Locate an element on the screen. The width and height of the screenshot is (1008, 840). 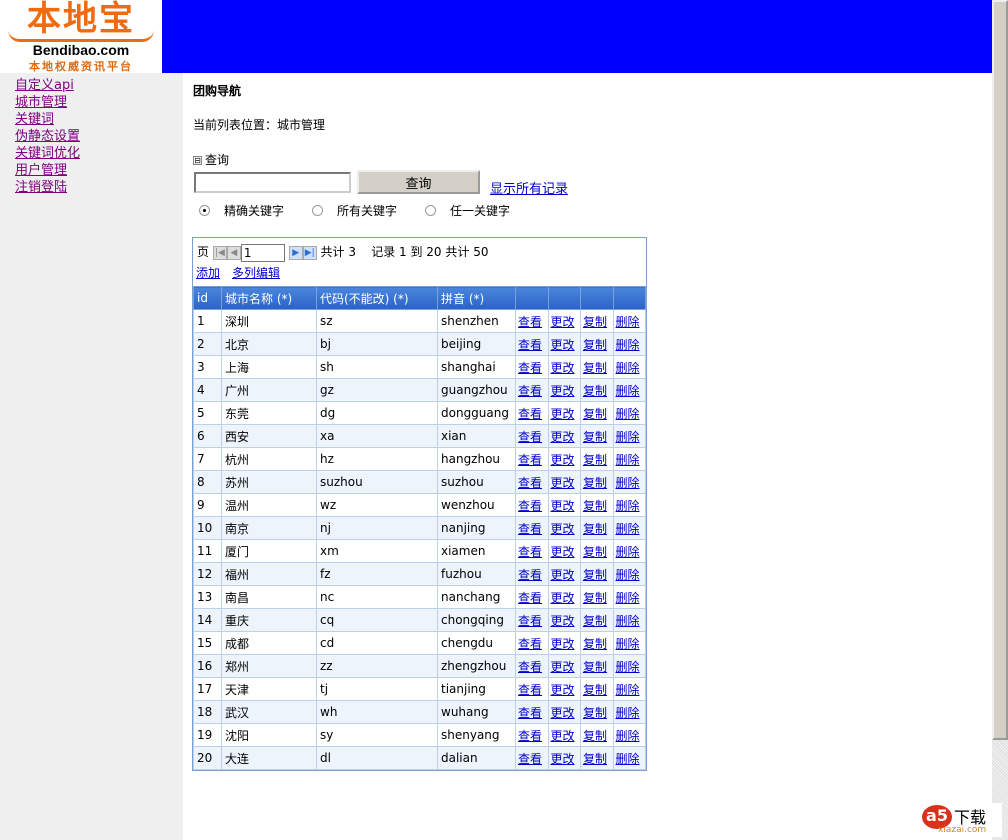
first-page-icon: |◀ is located at coordinates (219, 252).